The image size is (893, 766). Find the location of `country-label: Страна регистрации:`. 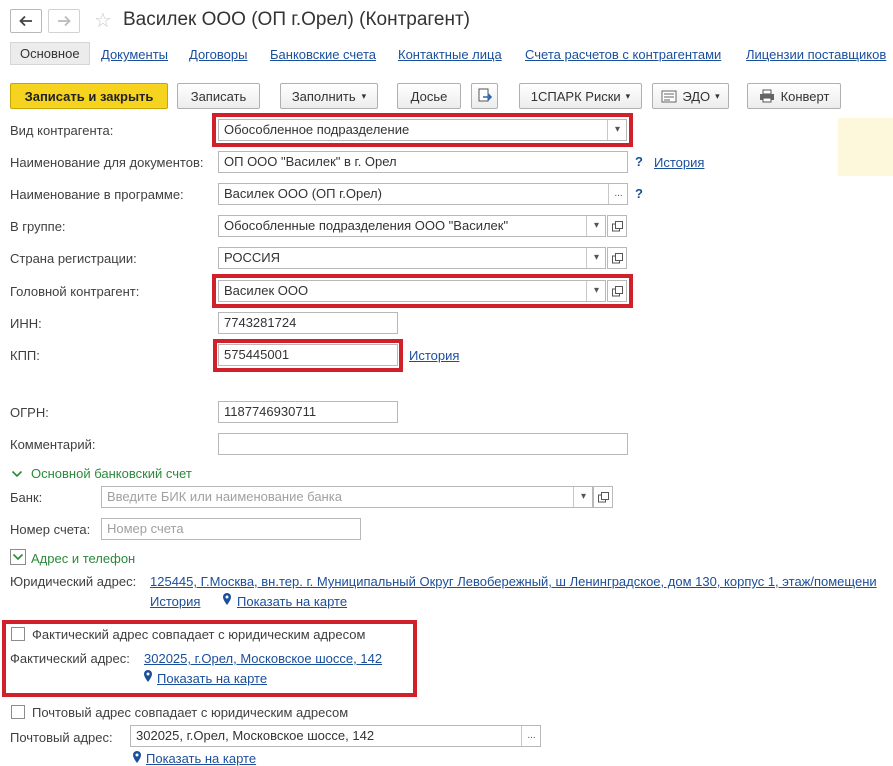

country-label: Страна регистрации: is located at coordinates (73, 258).